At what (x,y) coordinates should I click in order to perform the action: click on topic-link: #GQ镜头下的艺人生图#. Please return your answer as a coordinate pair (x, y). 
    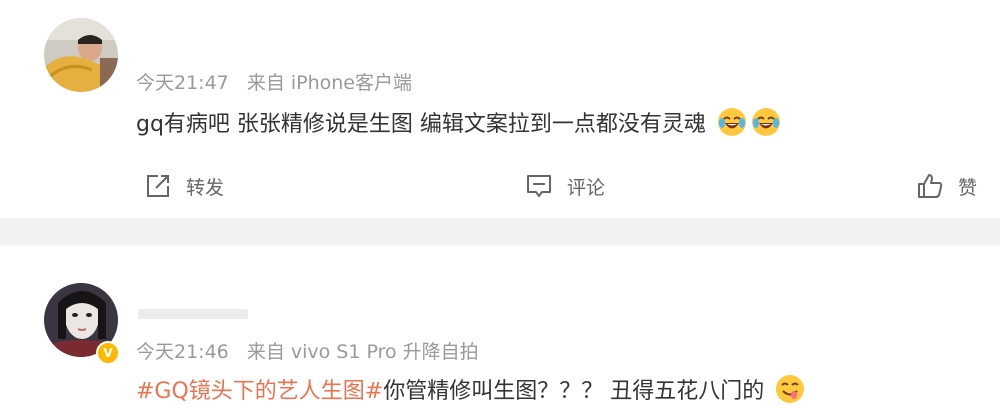
    Looking at the image, I should click on (259, 391).